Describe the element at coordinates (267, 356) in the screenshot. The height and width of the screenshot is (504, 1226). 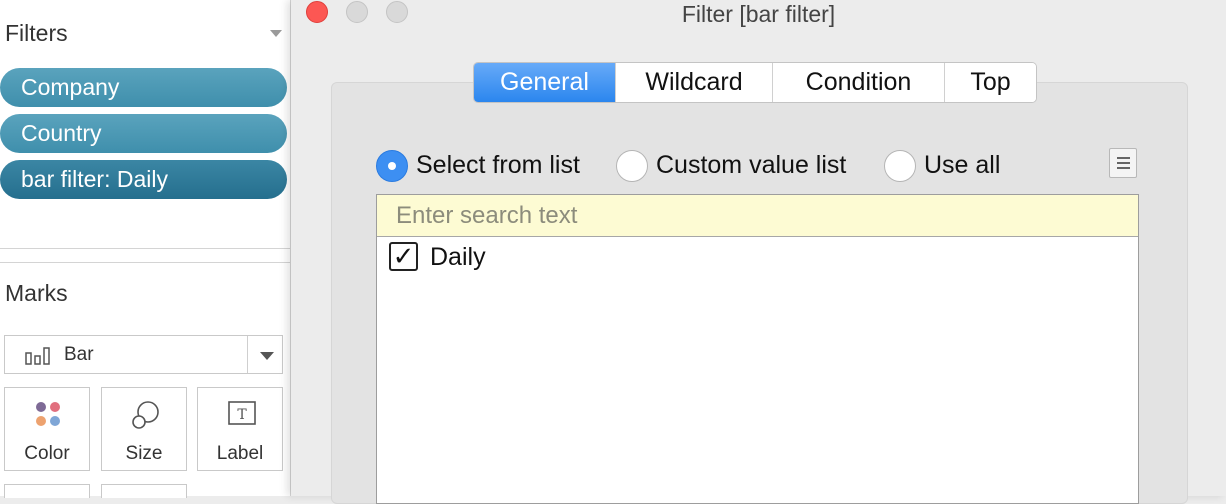
I see `chevron-down-icon` at that location.